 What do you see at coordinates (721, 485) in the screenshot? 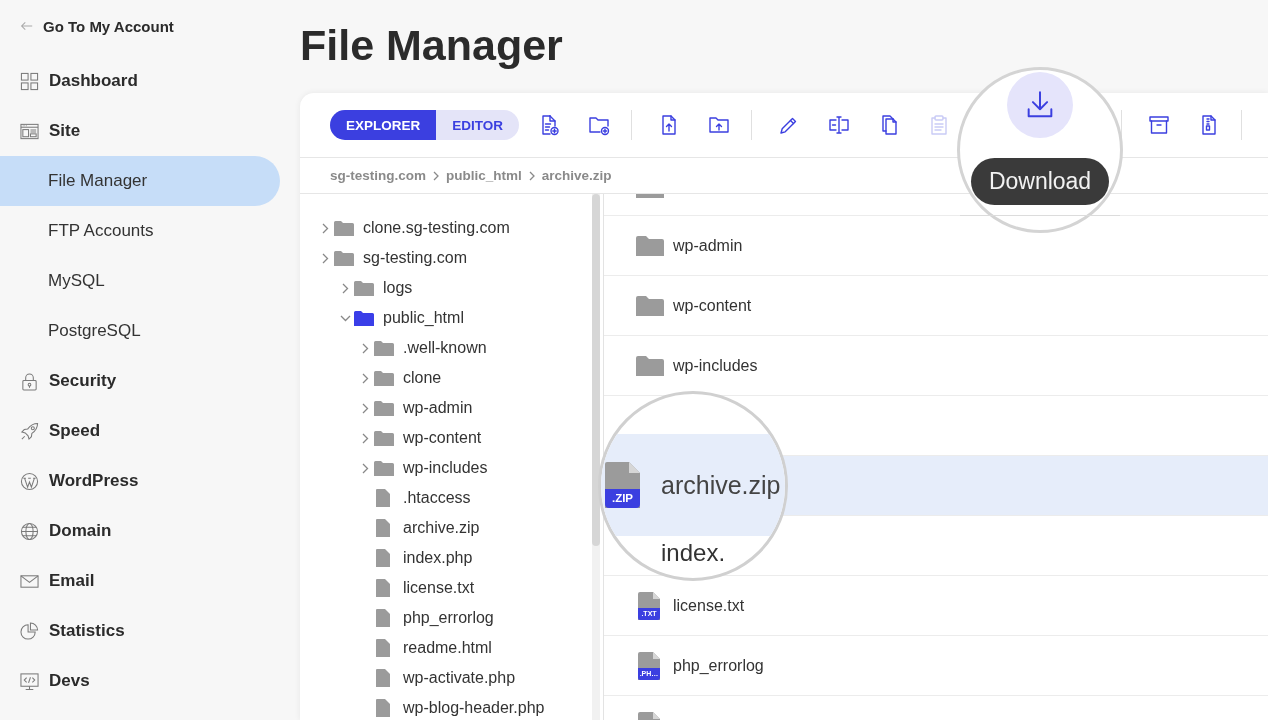
I see `file-name: archive.zip` at bounding box center [721, 485].